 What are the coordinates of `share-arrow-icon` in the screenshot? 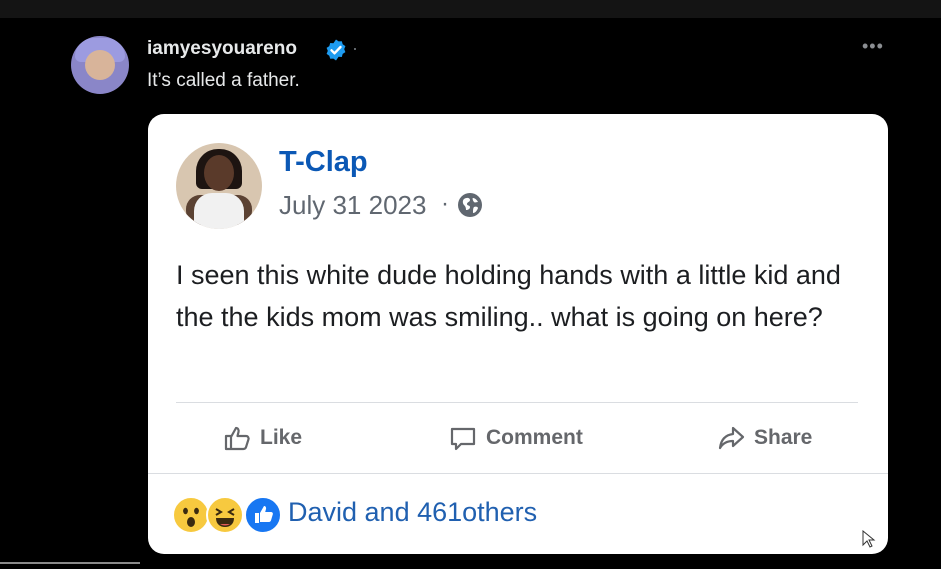 It's located at (731, 438).